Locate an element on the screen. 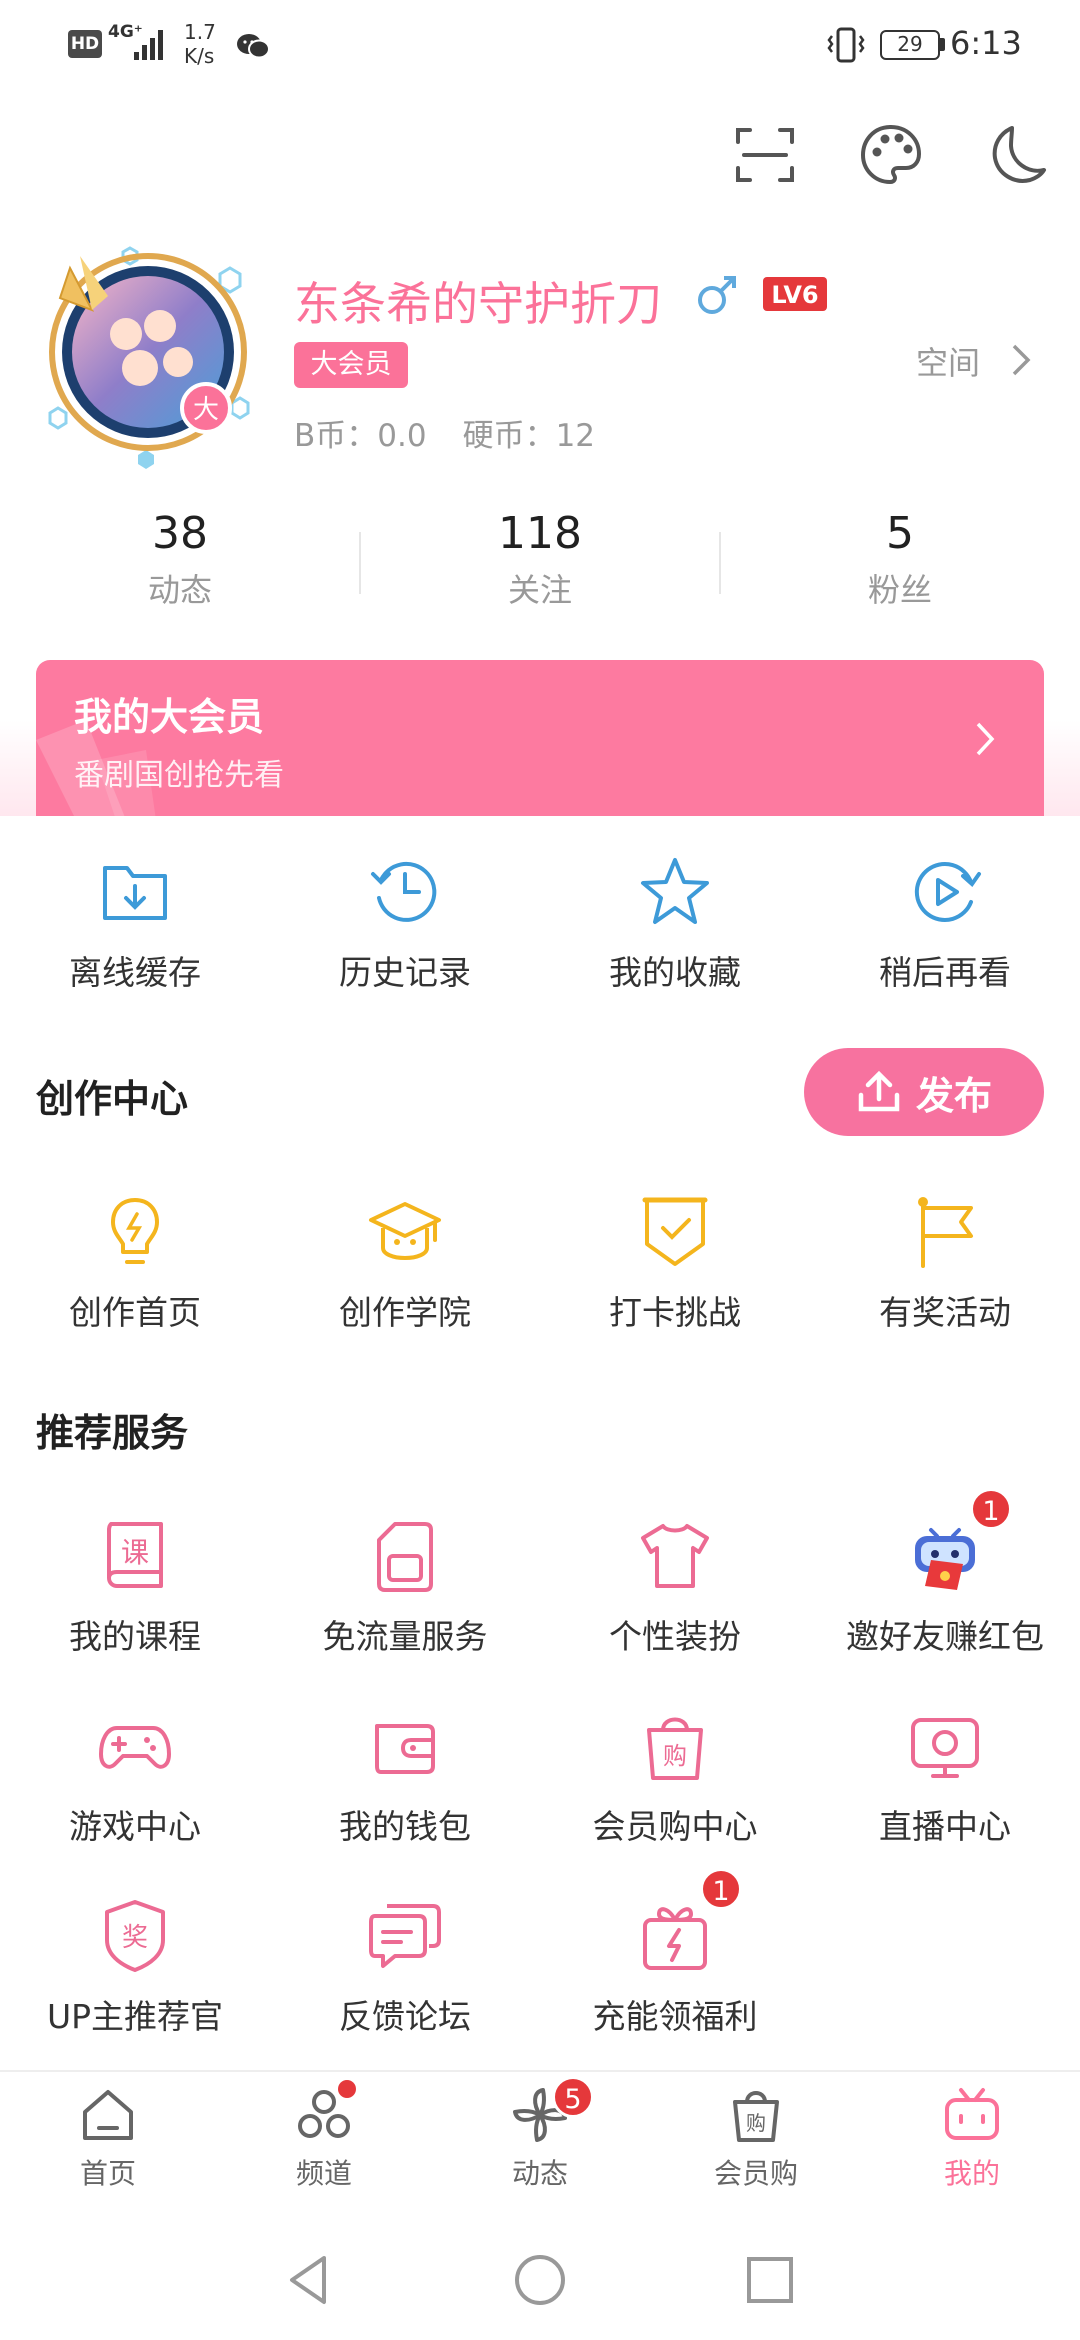  wechat-icon is located at coordinates (253, 46).